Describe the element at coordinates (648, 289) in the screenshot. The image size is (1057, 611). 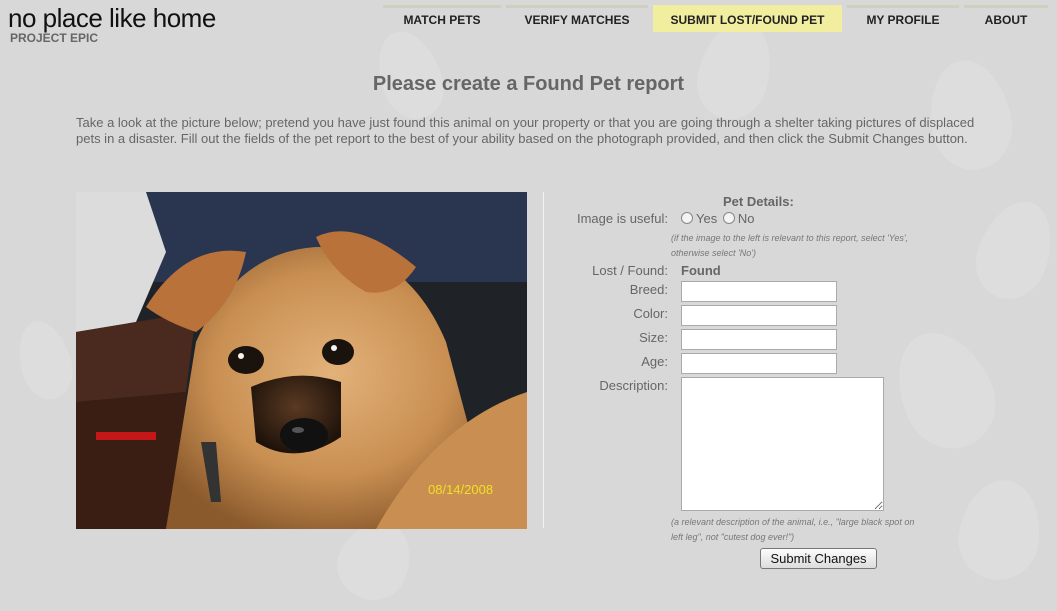
I see `breed-label: Breed:` at that location.